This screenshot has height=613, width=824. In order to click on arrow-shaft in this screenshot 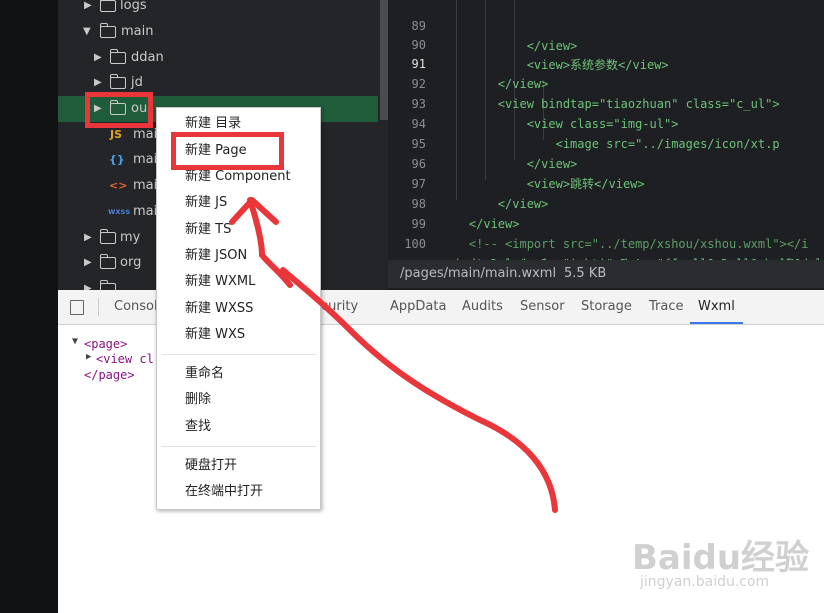, I will do `click(419, 390)`.